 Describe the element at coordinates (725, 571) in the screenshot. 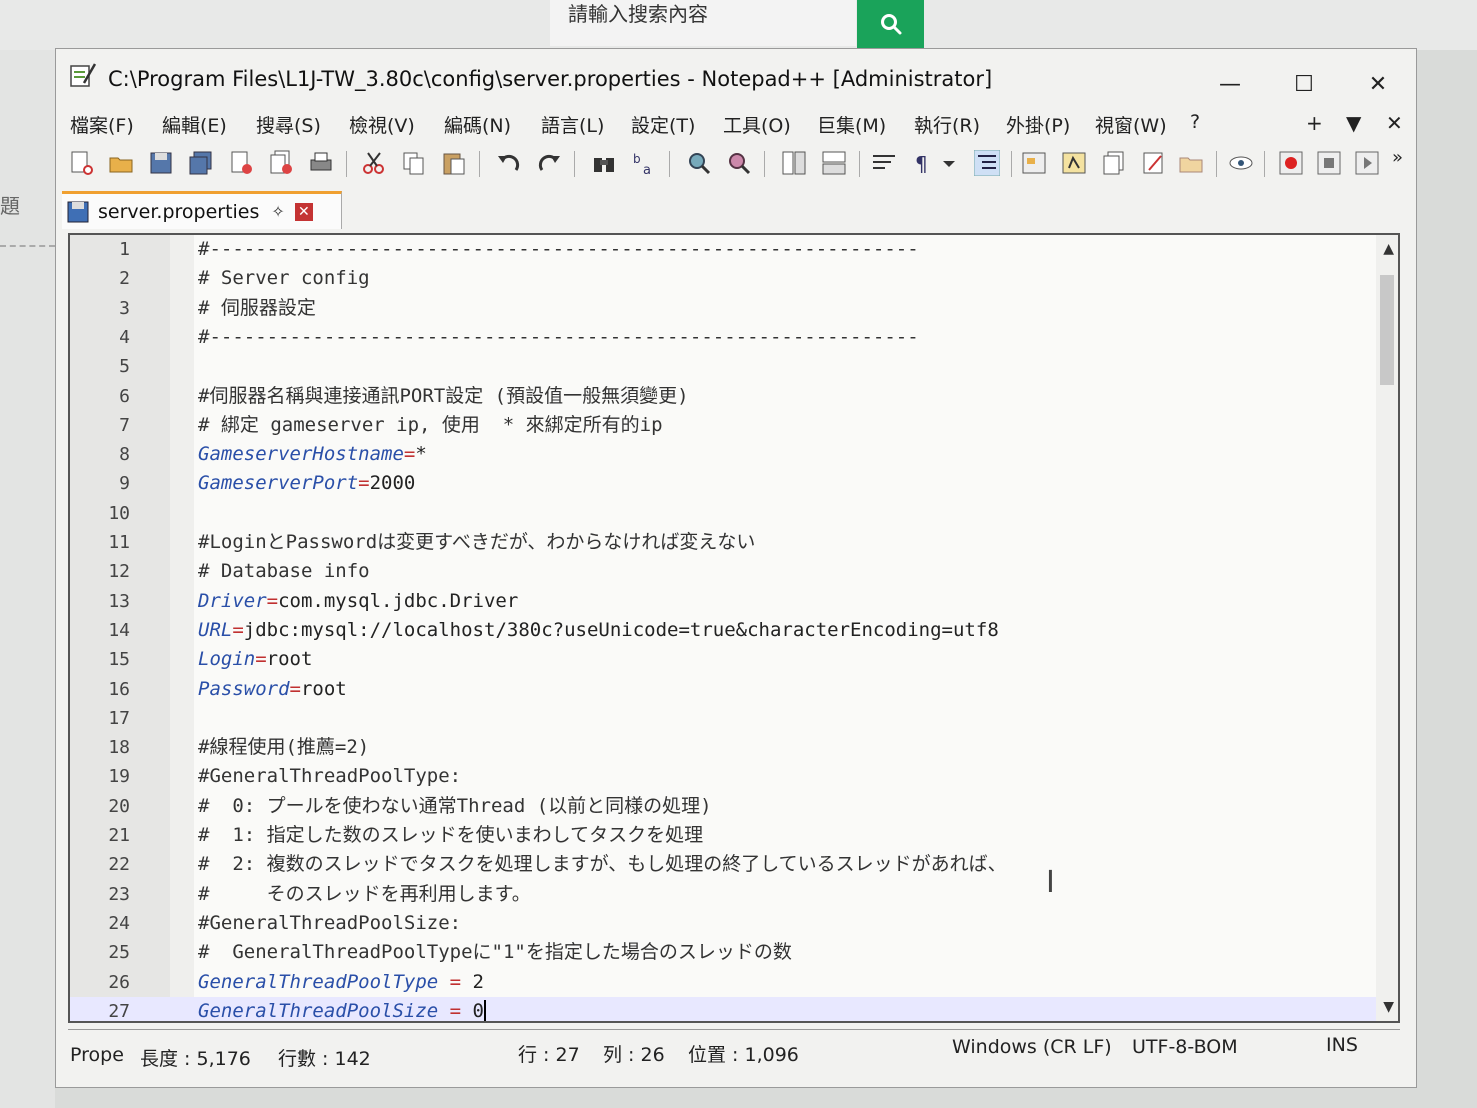

I see `code-line: 12 # Database info` at that location.